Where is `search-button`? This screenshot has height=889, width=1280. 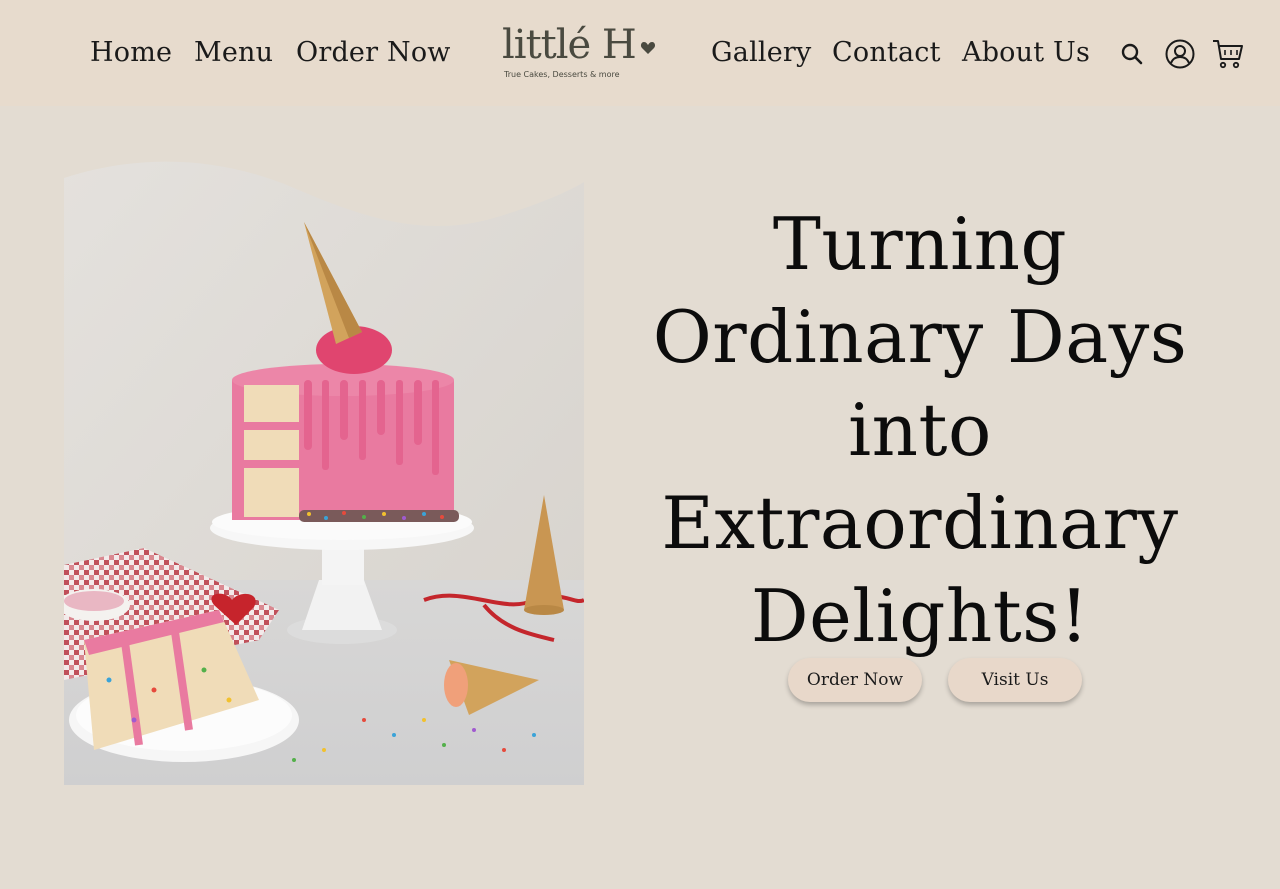 search-button is located at coordinates (1132, 54).